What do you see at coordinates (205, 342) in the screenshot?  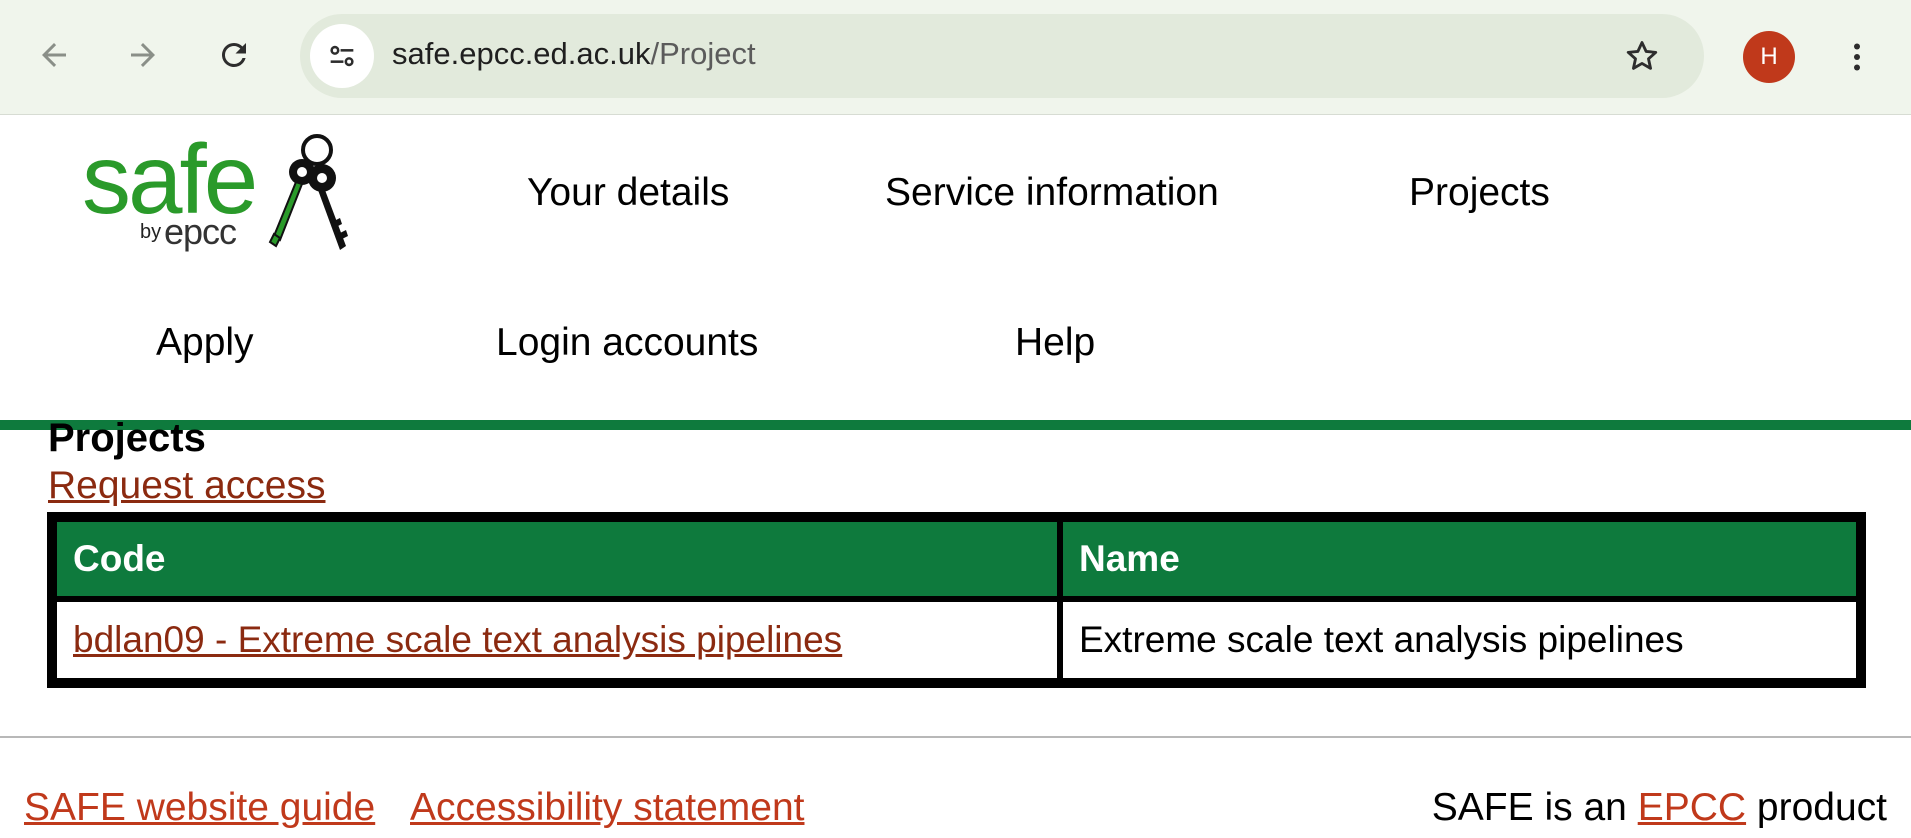 I see `nav-apply: Apply` at bounding box center [205, 342].